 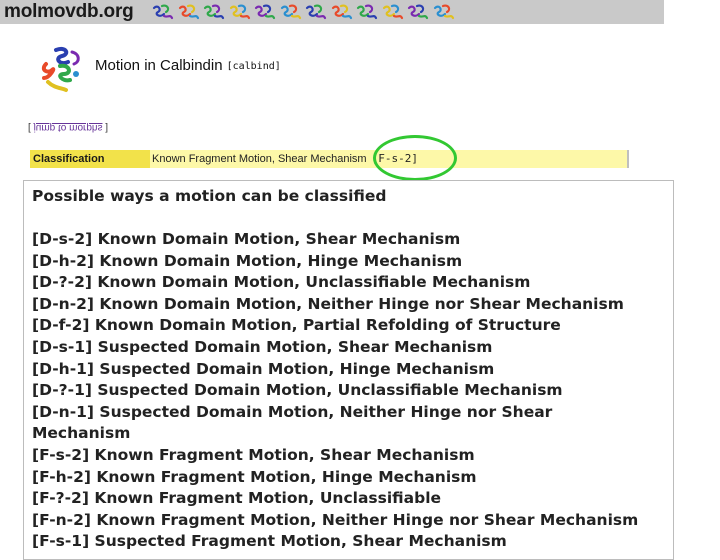 I want to click on jump-bracket-close: ], so click(x=105, y=127).